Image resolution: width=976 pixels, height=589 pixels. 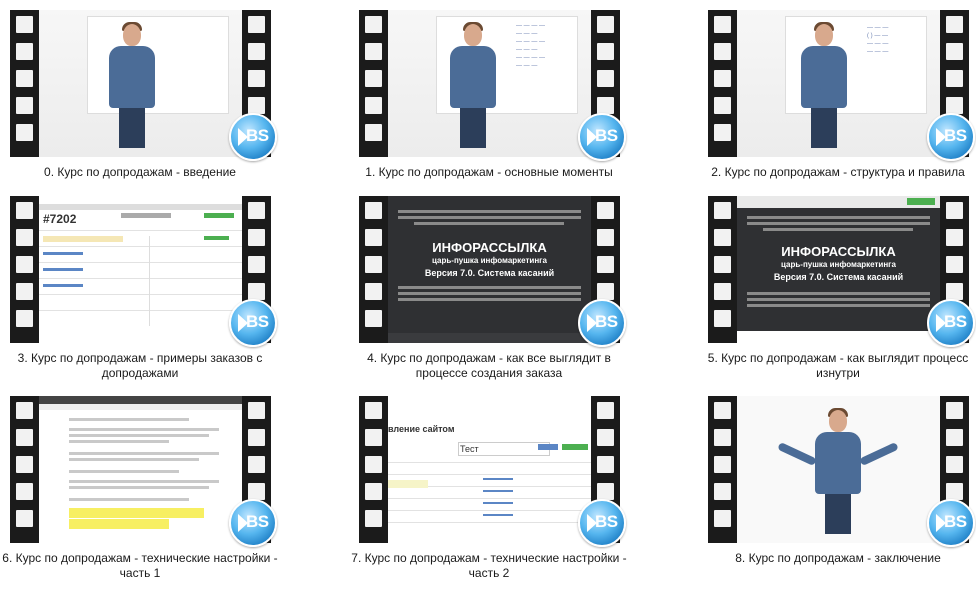 What do you see at coordinates (60, 219) in the screenshot?
I see `order-number: #7202` at bounding box center [60, 219].